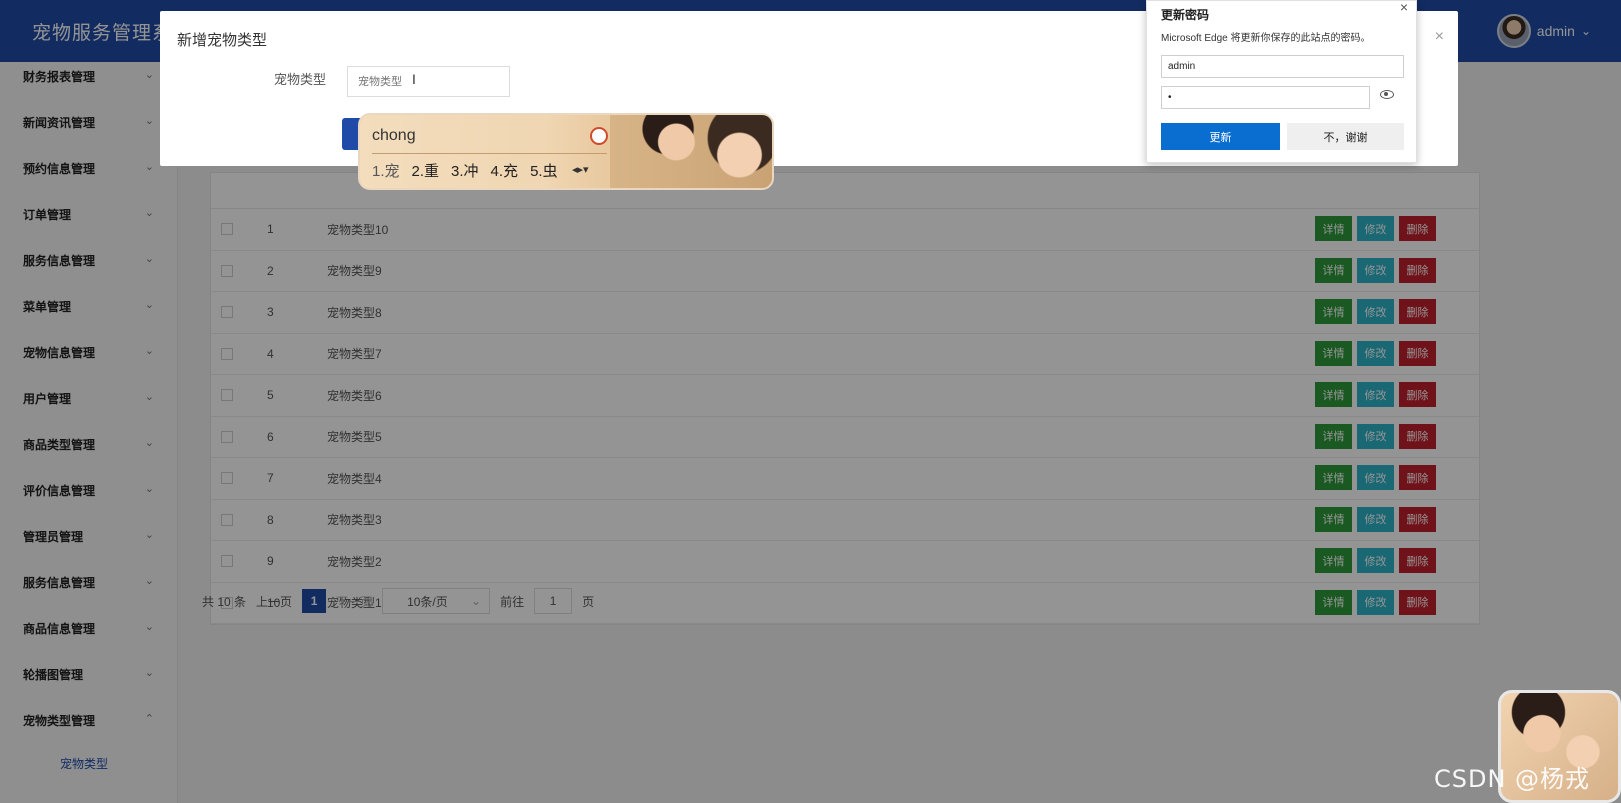 This screenshot has width=1621, height=803. Describe the element at coordinates (1387, 94) in the screenshot. I see `eye-icon` at that location.